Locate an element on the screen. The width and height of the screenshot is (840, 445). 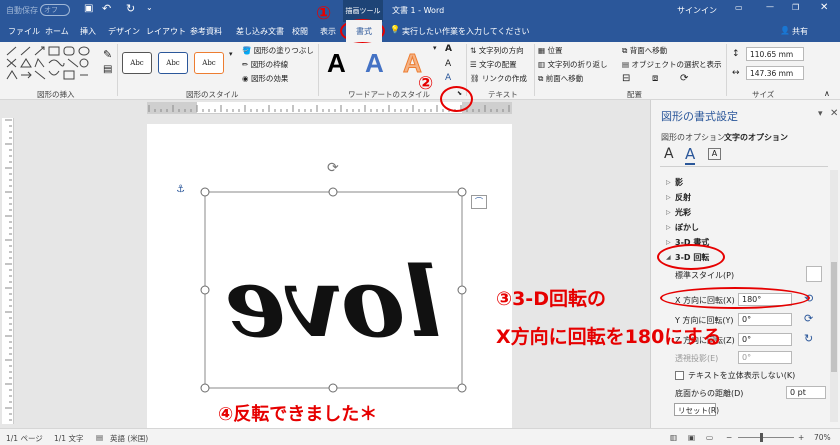
z-rotate-icon: ↻ is located at coordinates (808, 338).